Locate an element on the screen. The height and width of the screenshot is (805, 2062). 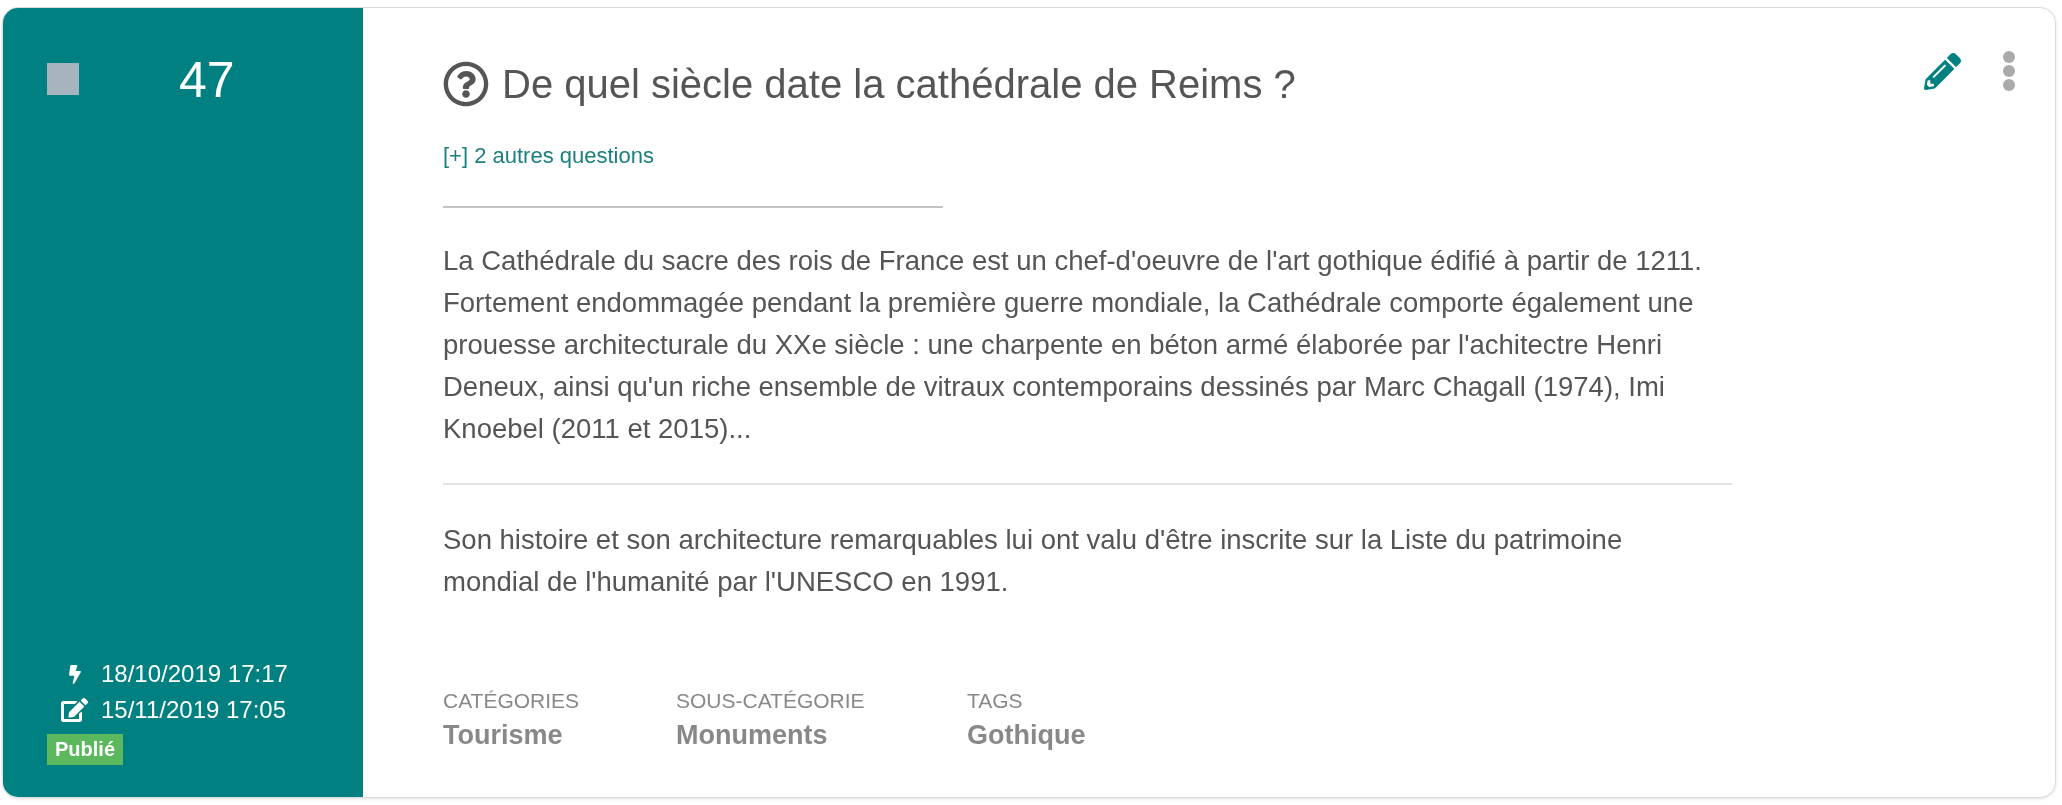
status-badge: Publié is located at coordinates (85, 749).